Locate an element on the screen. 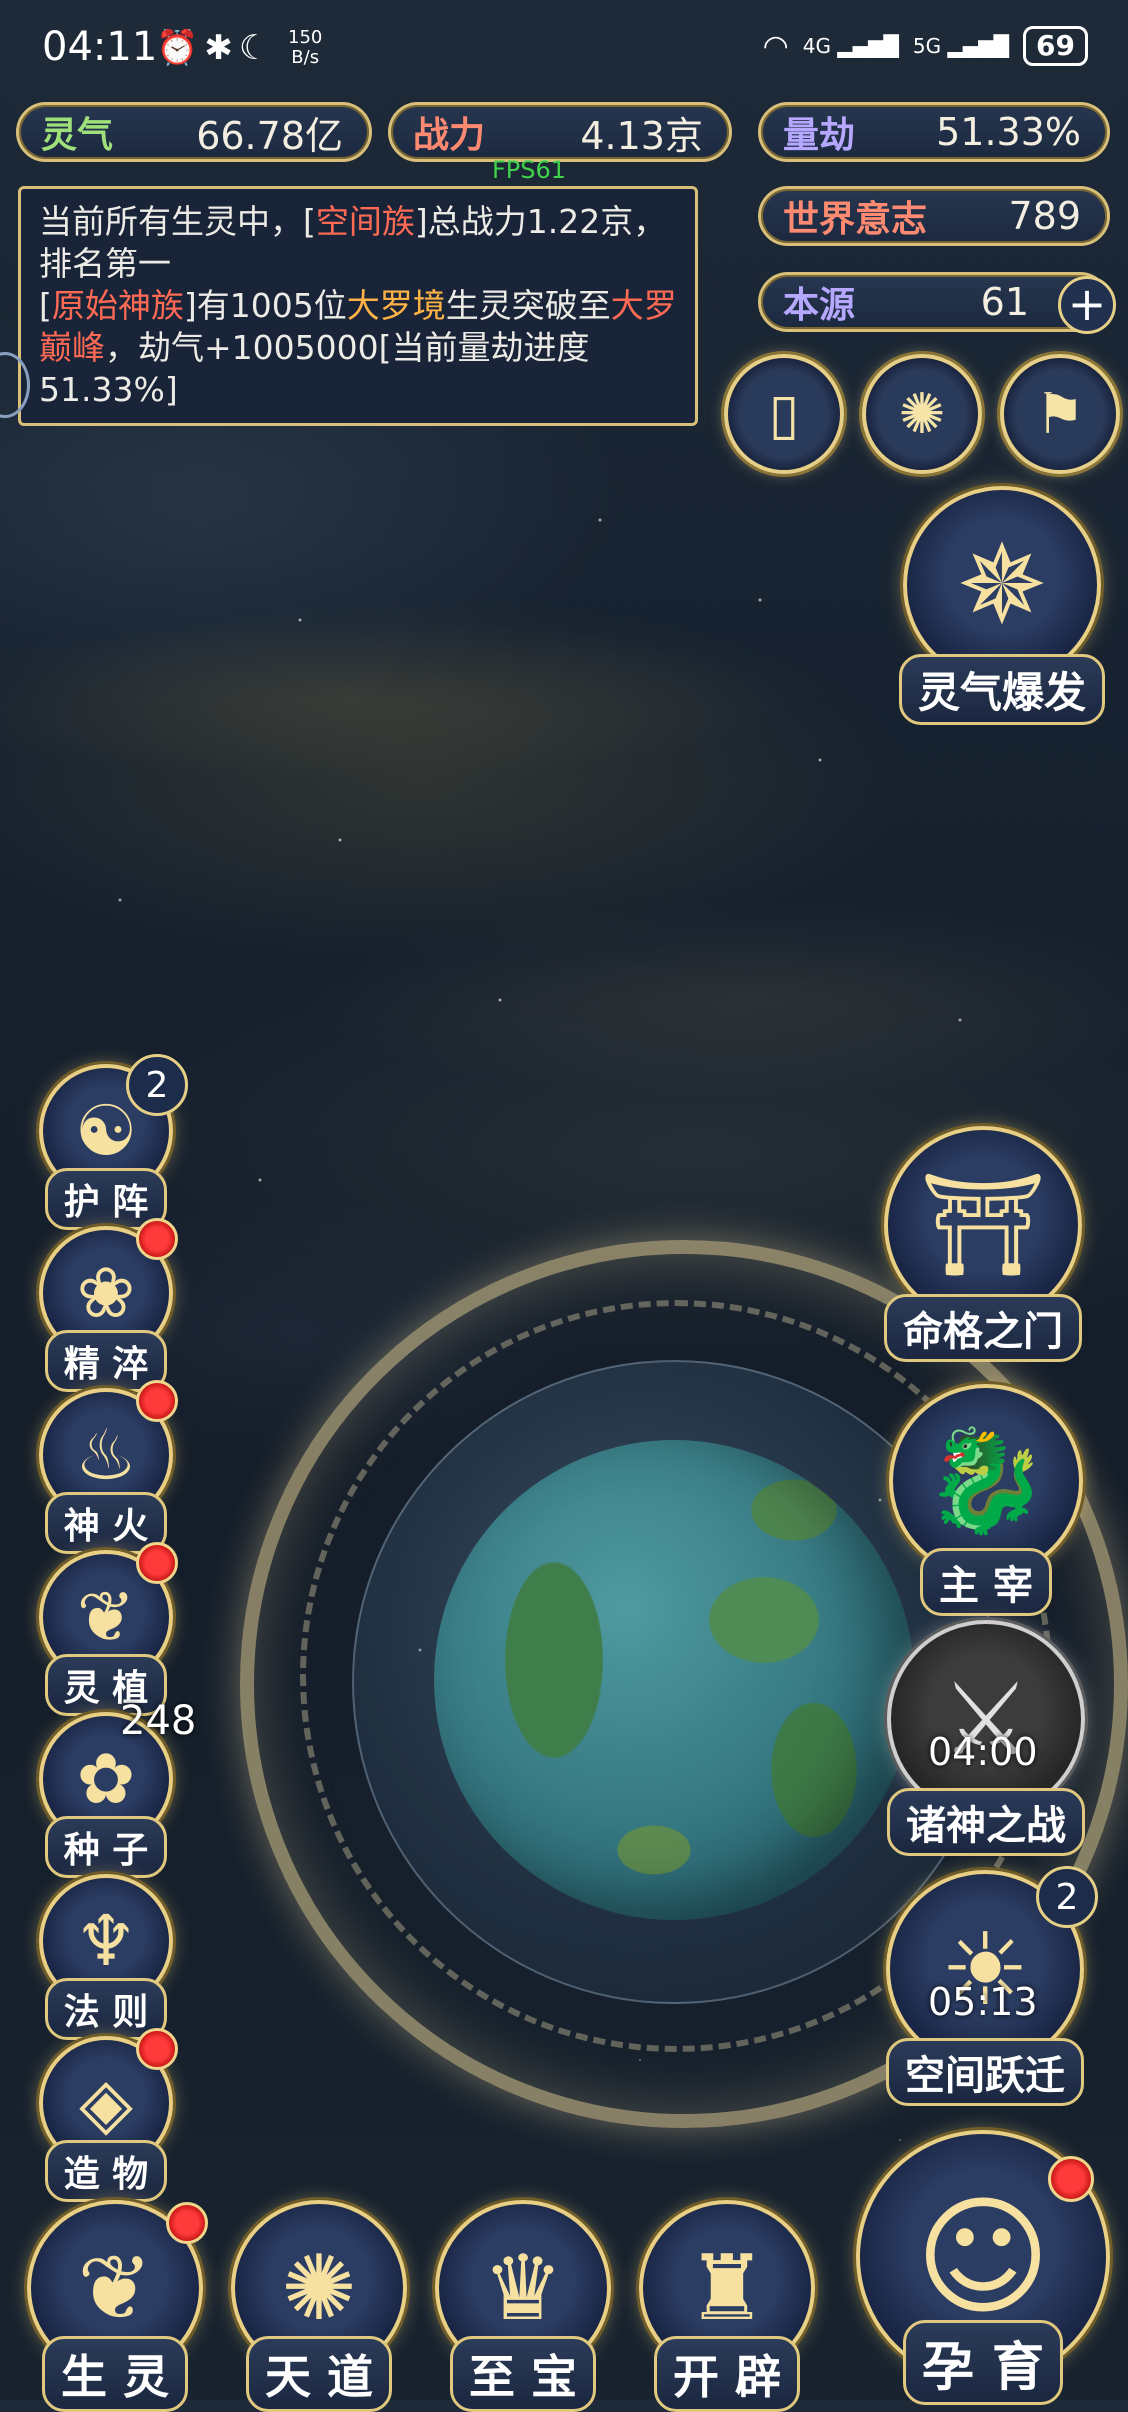  nav-zhi-bao: ♛ 至 宝 is located at coordinates (523, 2306).